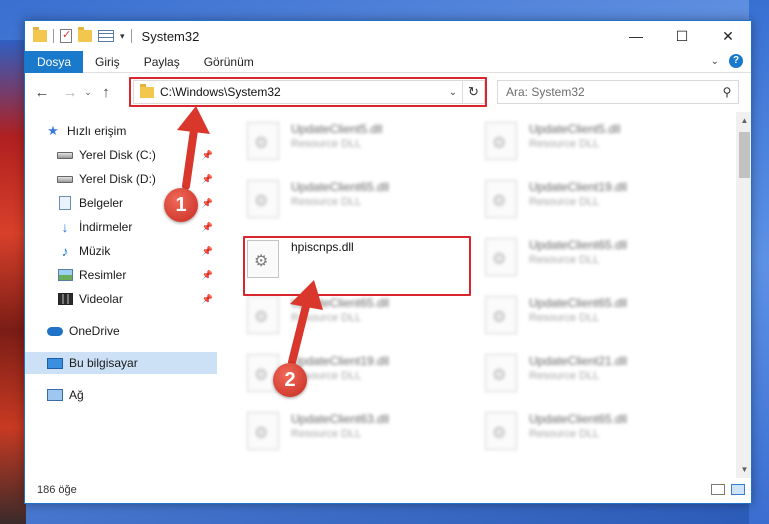 The image size is (769, 524). Describe the element at coordinates (66, 35) in the screenshot. I see `properties-icon` at that location.